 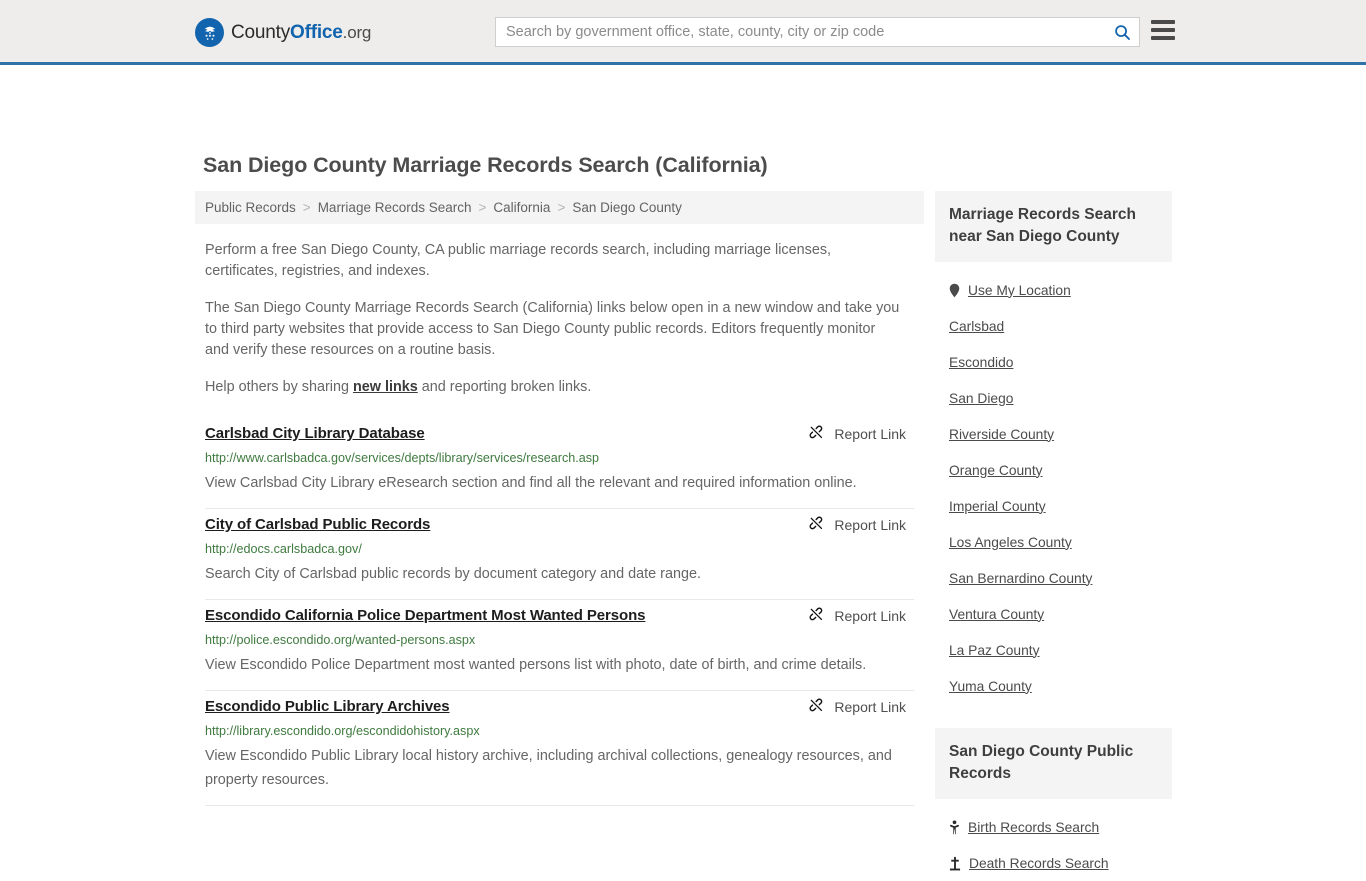 I want to click on breadcrumb-item-california: California, so click(x=521, y=207).